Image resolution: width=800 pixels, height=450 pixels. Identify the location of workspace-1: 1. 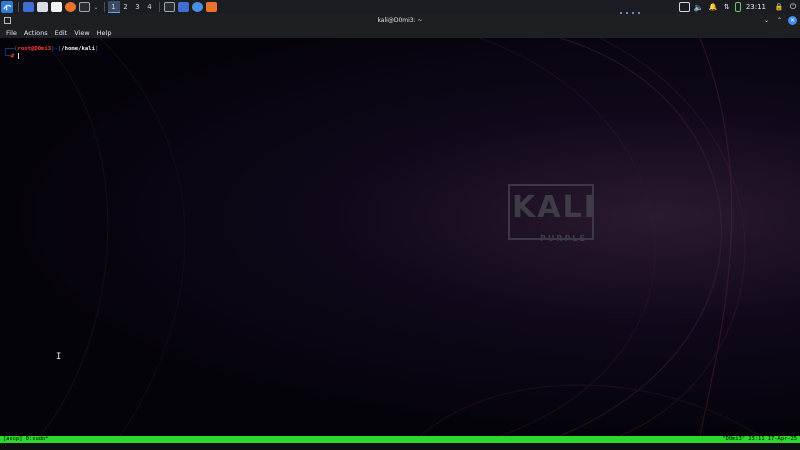
(113, 7).